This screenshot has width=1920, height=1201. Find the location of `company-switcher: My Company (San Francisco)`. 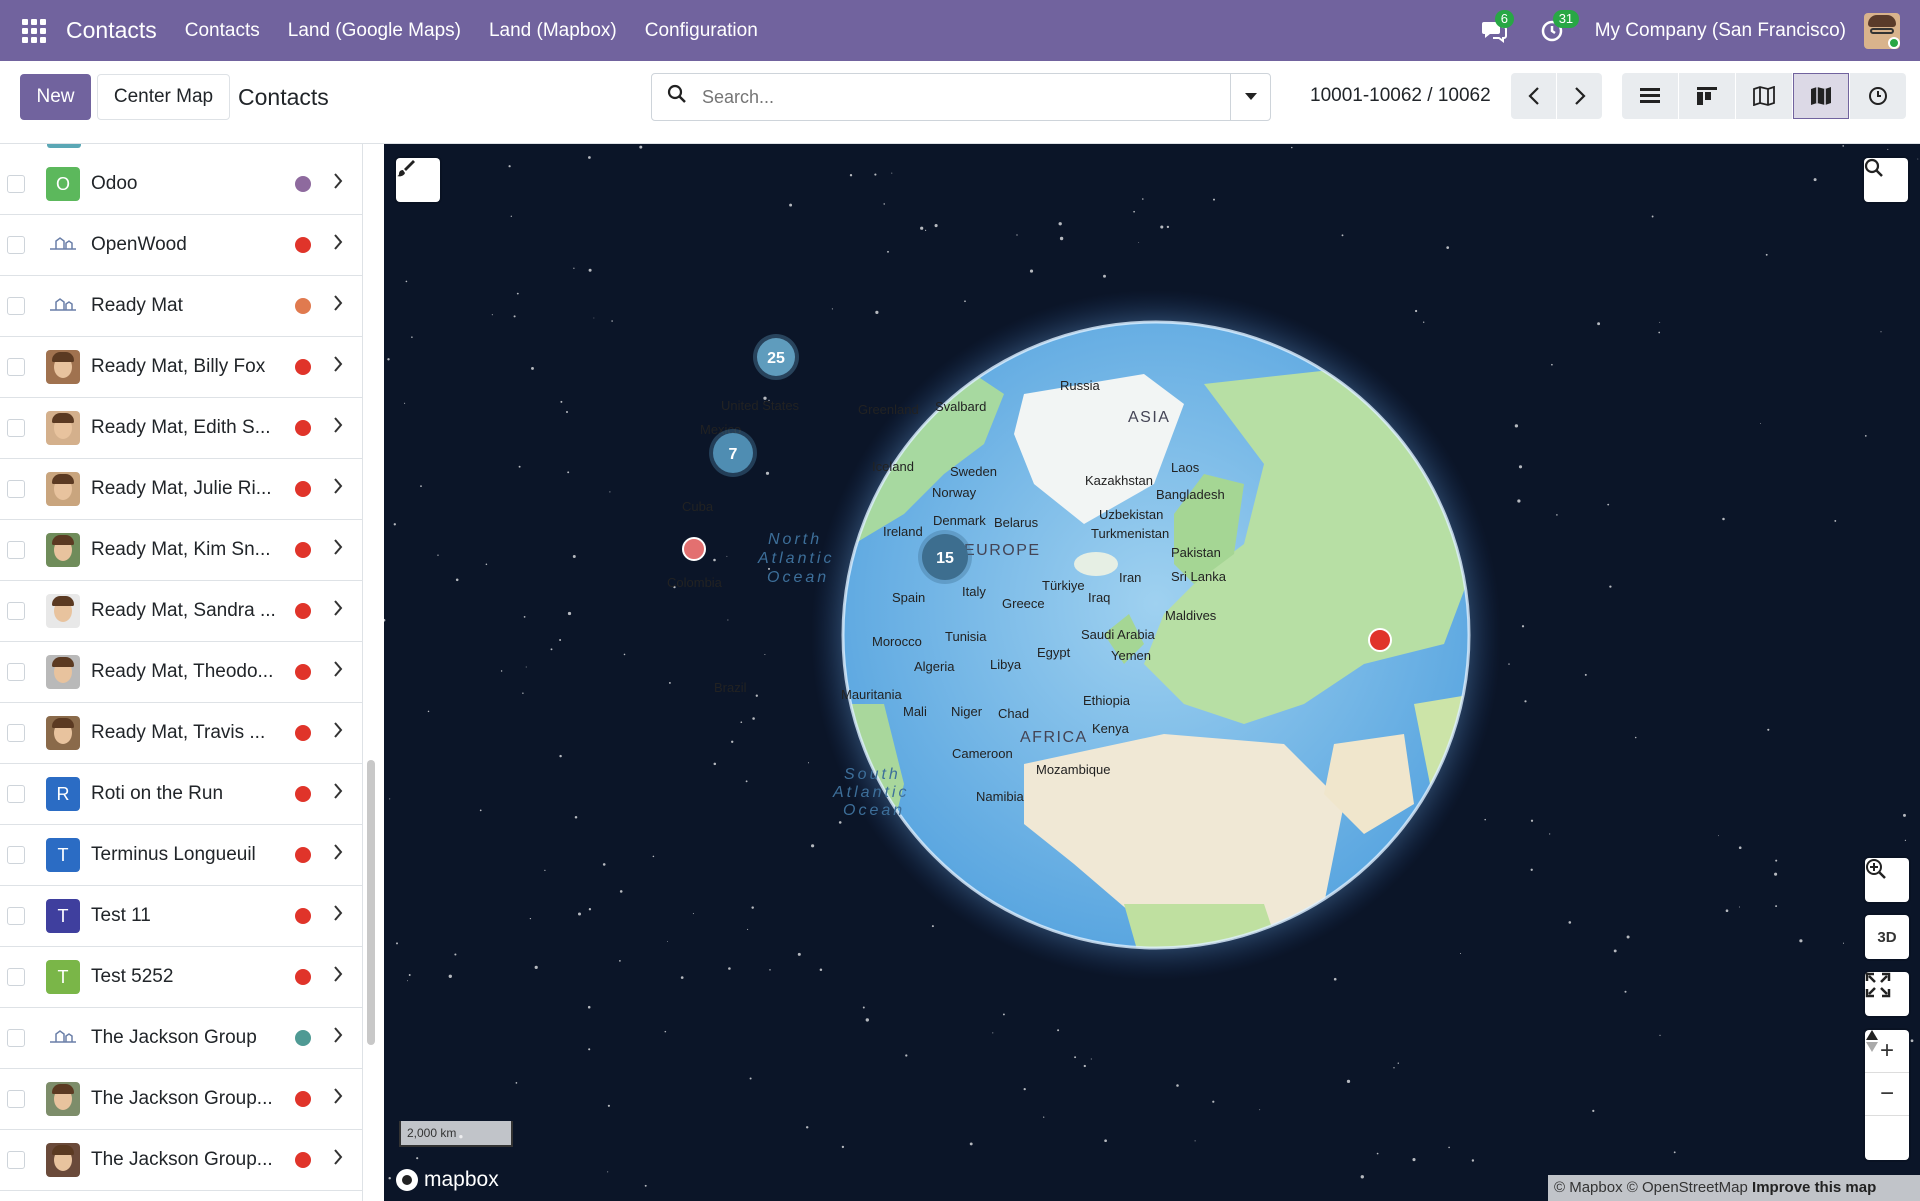

company-switcher: My Company (San Francisco) is located at coordinates (1720, 31).